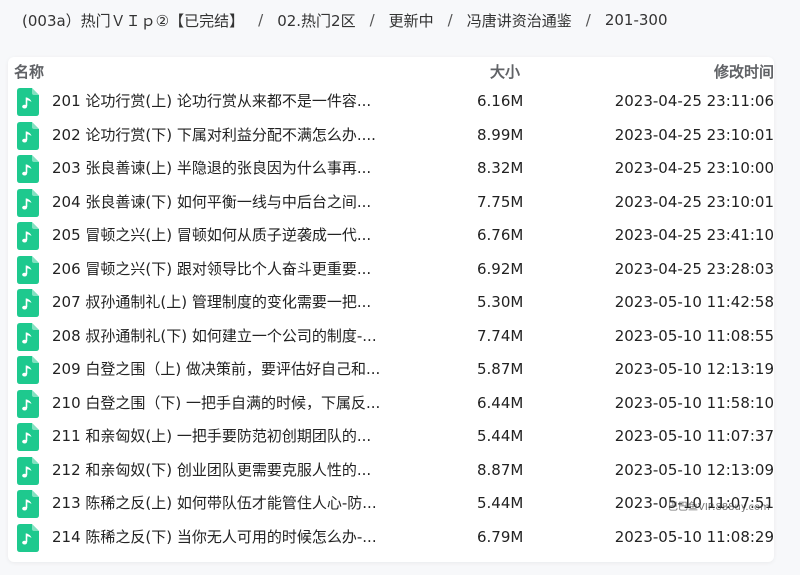 The width and height of the screenshot is (800, 575). Describe the element at coordinates (694, 235) in the screenshot. I see `file-modified-time: 2023-04-25 23:41:10` at that location.